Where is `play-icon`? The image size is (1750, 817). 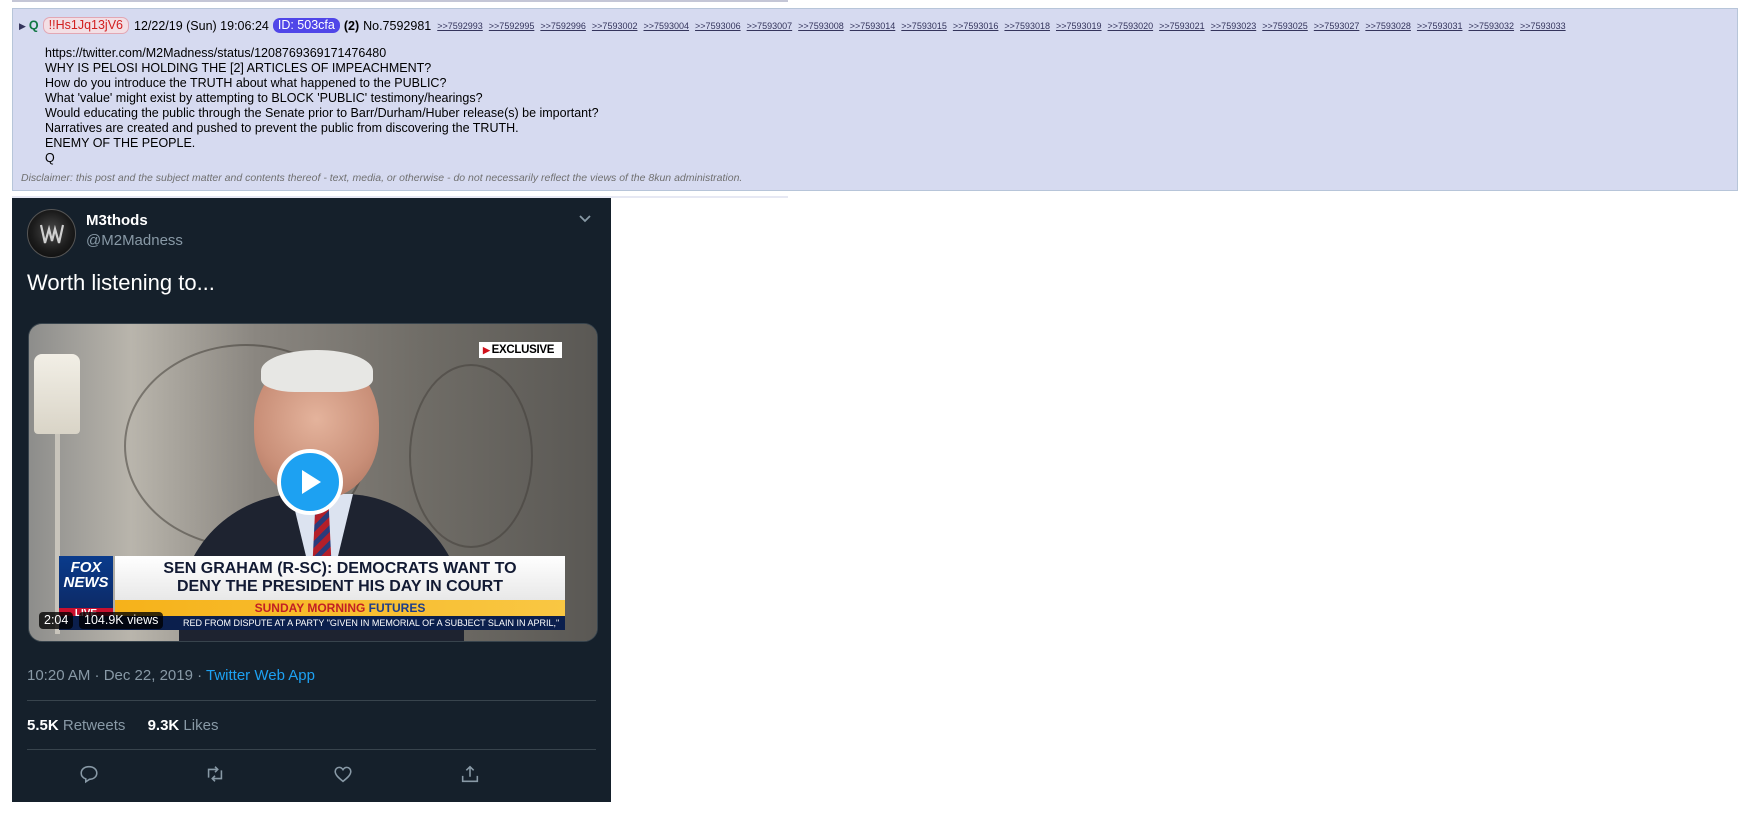 play-icon is located at coordinates (311, 482).